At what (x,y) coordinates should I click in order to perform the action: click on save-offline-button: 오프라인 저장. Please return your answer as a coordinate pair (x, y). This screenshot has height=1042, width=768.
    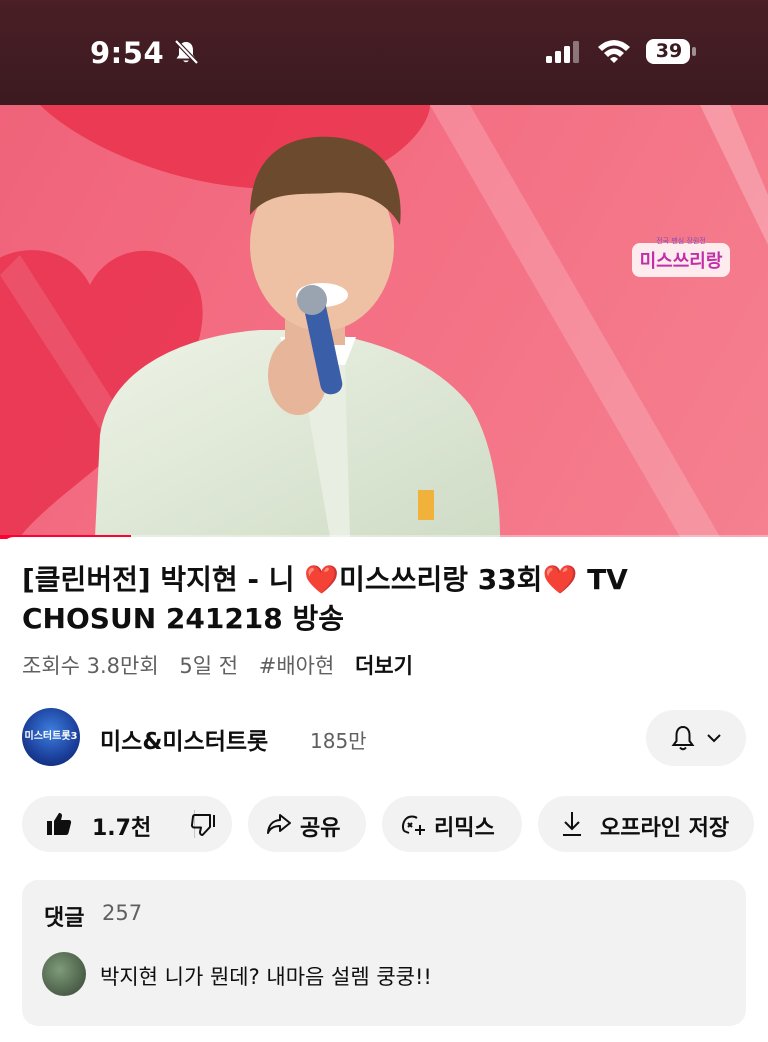
    Looking at the image, I should click on (646, 824).